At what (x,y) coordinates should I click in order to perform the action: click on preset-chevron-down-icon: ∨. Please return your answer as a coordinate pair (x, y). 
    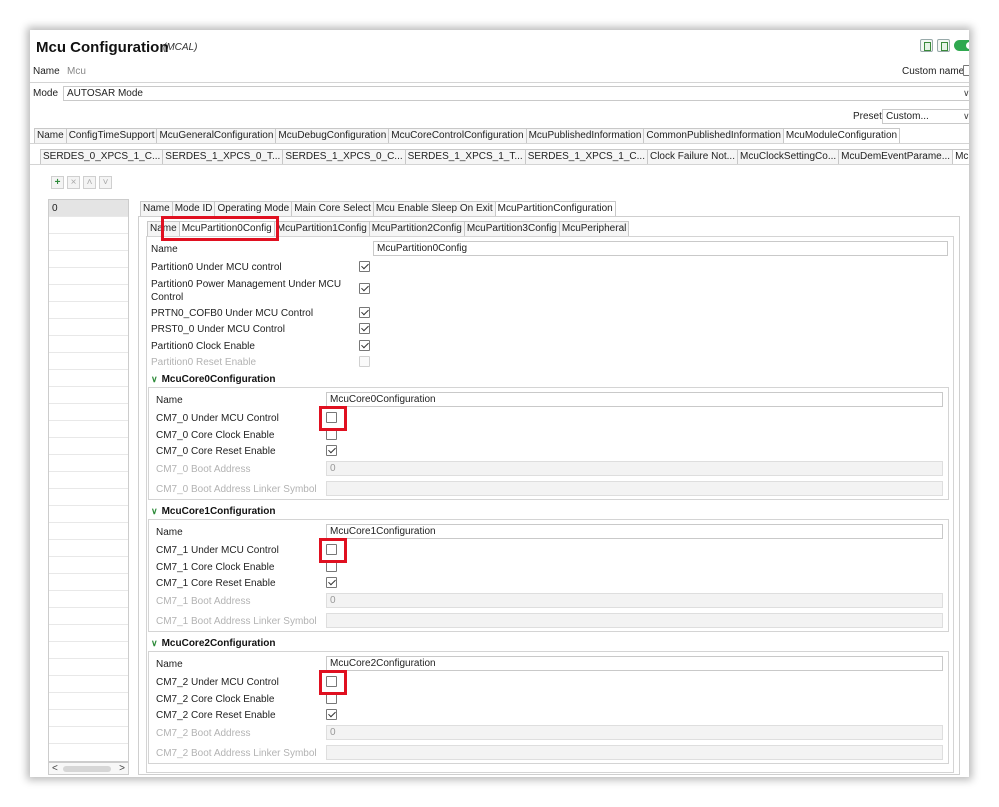
    Looking at the image, I should click on (966, 116).